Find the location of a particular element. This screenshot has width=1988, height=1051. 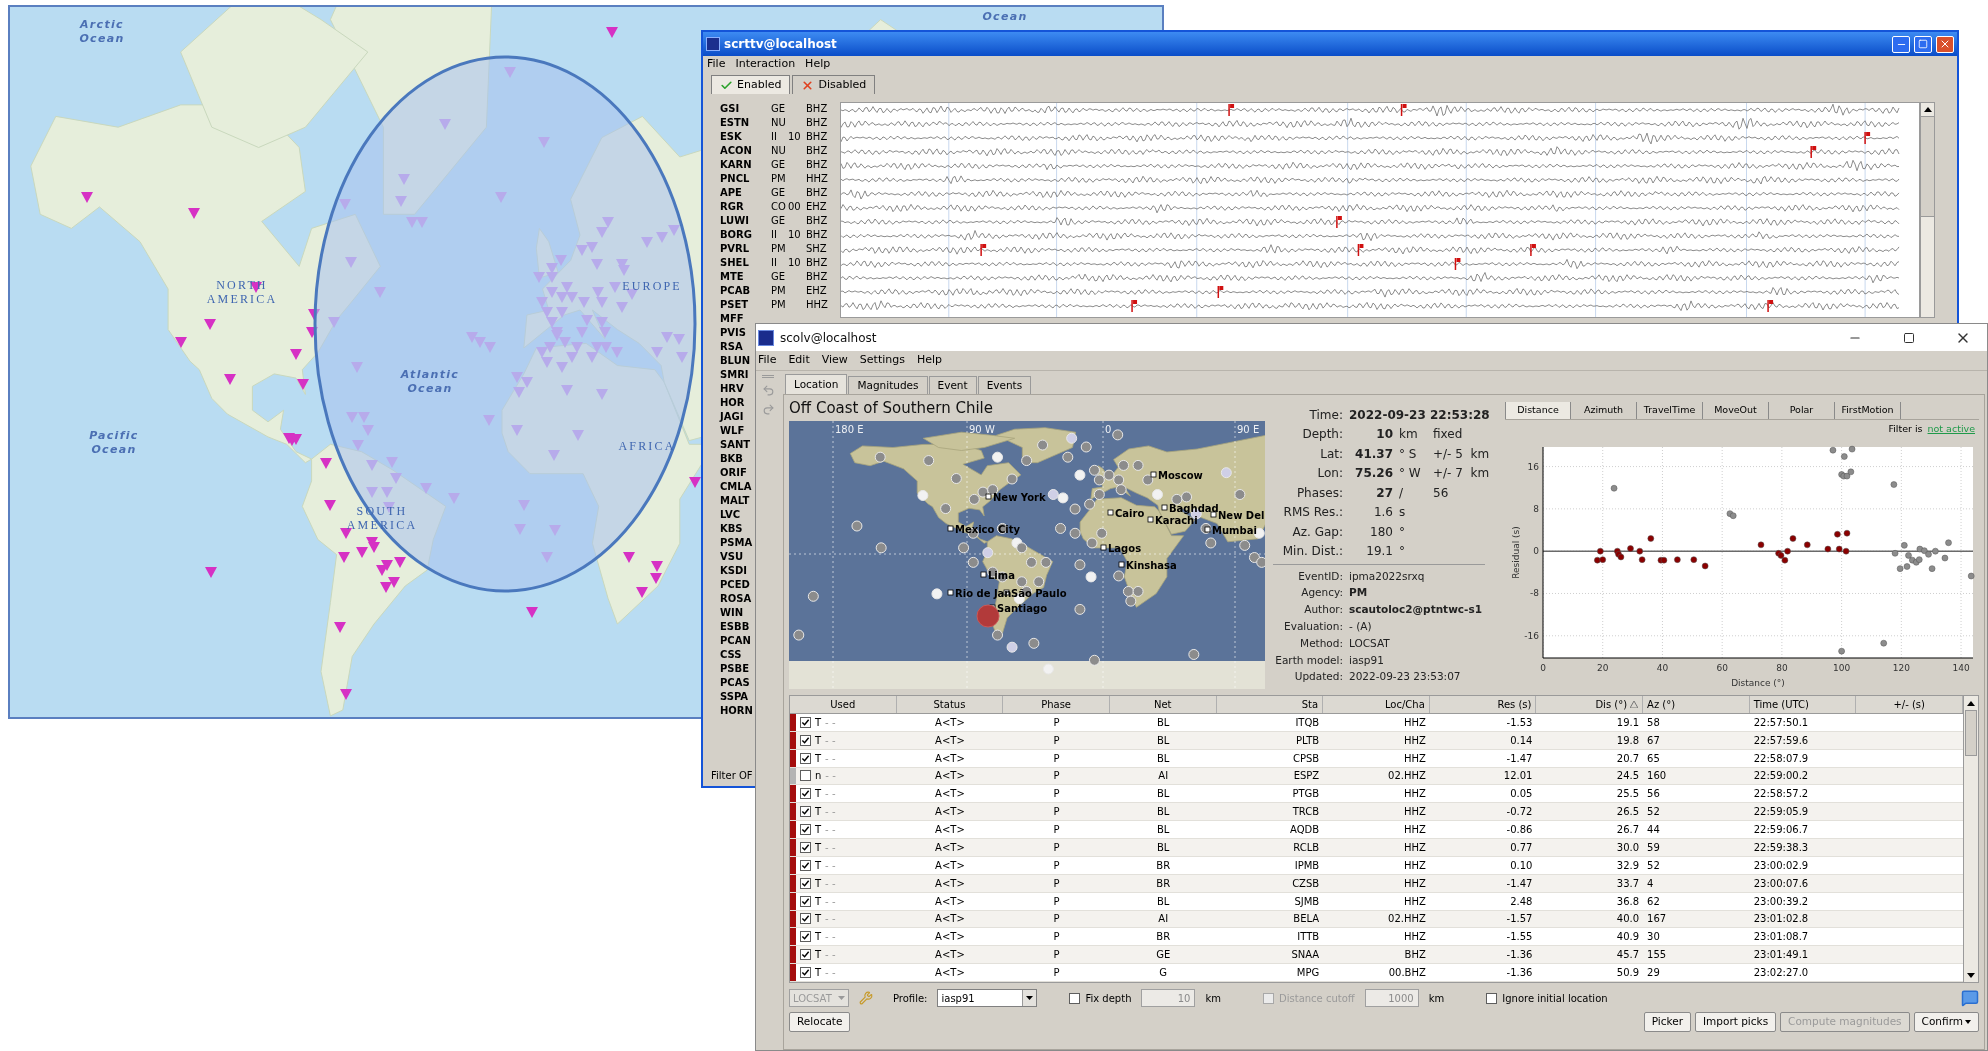

field-note: fixed is located at coordinates (1448, 435).